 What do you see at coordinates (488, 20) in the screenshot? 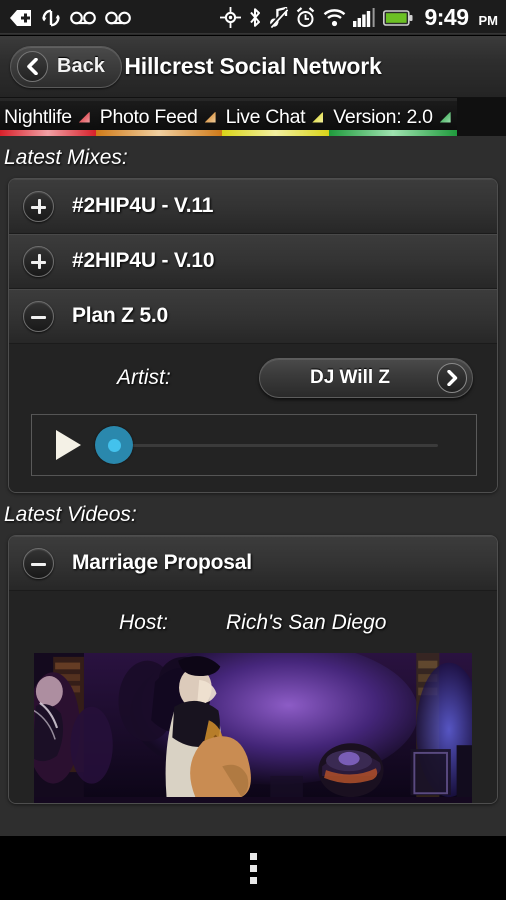
I see `status-clock-ampm: PM` at bounding box center [488, 20].